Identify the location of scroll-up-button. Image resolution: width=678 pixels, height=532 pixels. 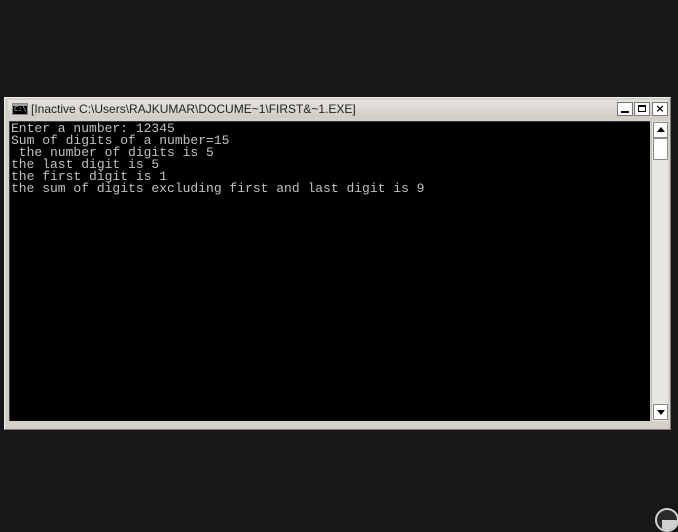
(660, 130).